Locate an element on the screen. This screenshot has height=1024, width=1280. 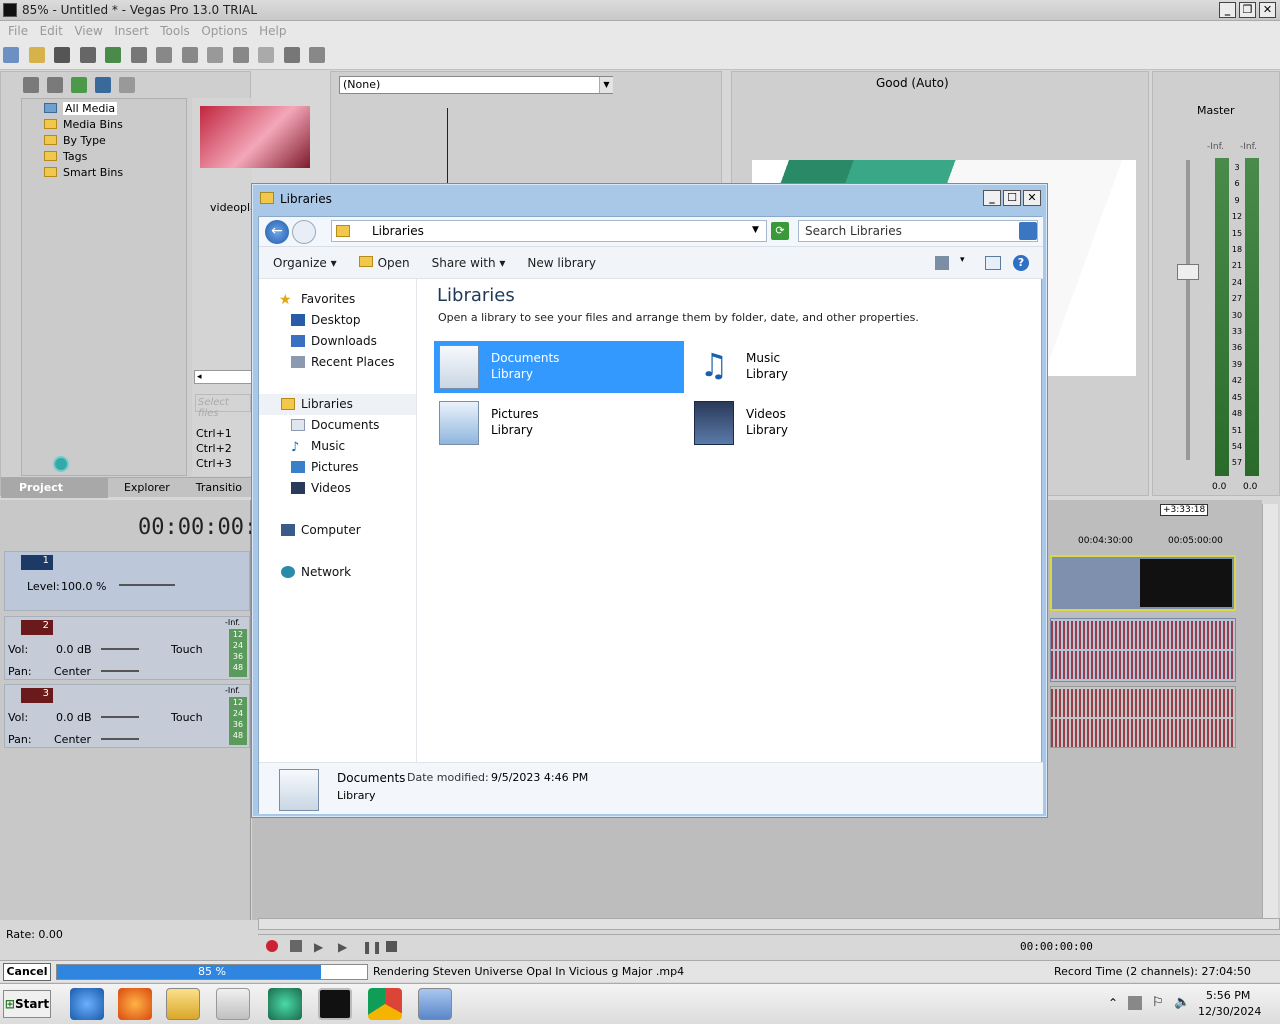
organize-button: Organize ▾ is located at coordinates (305, 263).